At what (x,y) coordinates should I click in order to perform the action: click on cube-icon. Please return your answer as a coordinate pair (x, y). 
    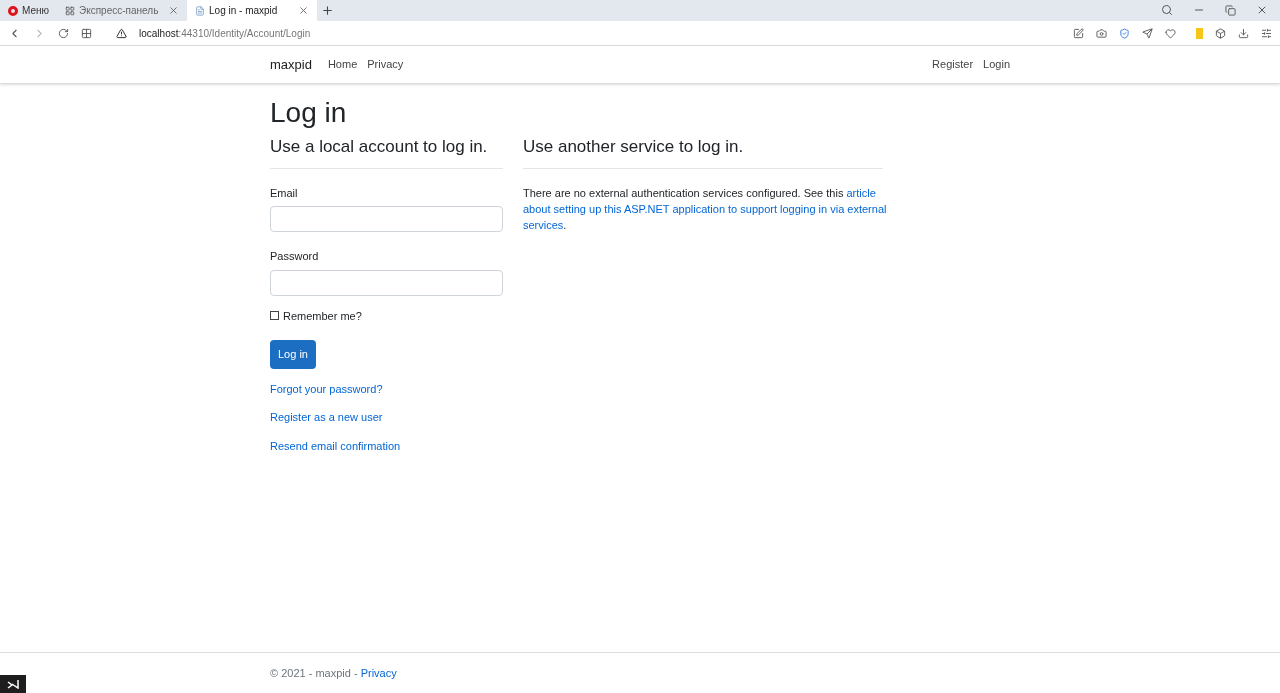
    Looking at the image, I should click on (1220, 33).